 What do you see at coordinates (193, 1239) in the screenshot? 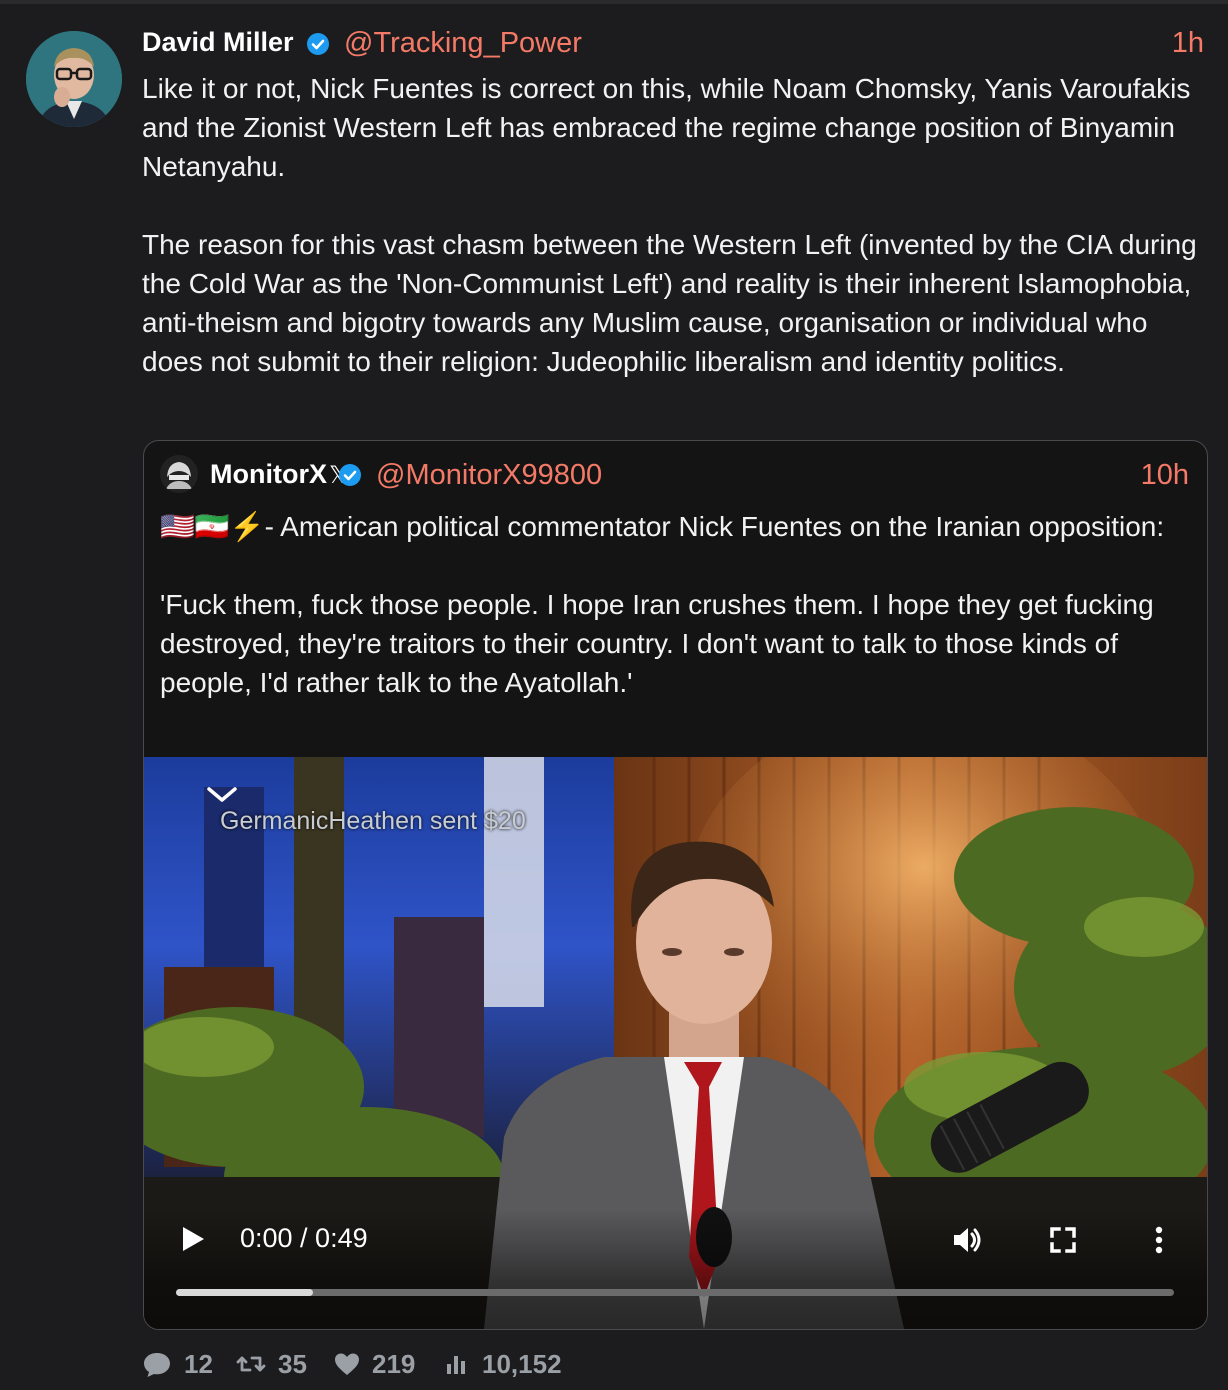
I see `play-icon` at bounding box center [193, 1239].